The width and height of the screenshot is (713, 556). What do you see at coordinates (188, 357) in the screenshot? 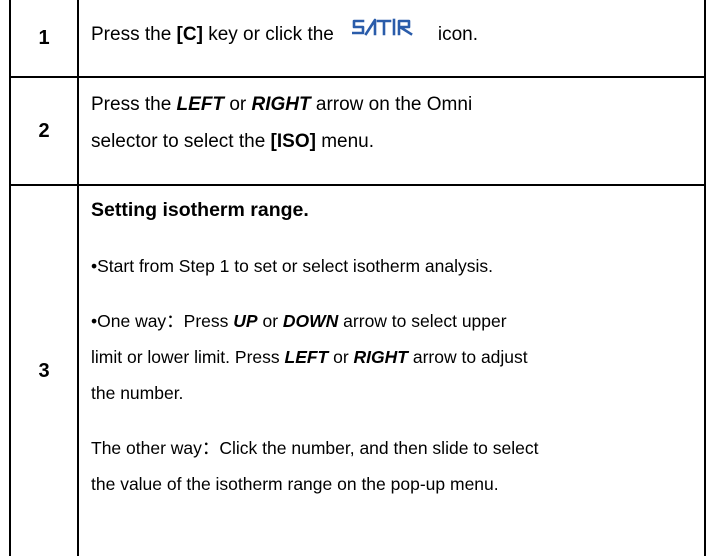
I see `step-3-text-c: limit or lower limit. Press` at bounding box center [188, 357].